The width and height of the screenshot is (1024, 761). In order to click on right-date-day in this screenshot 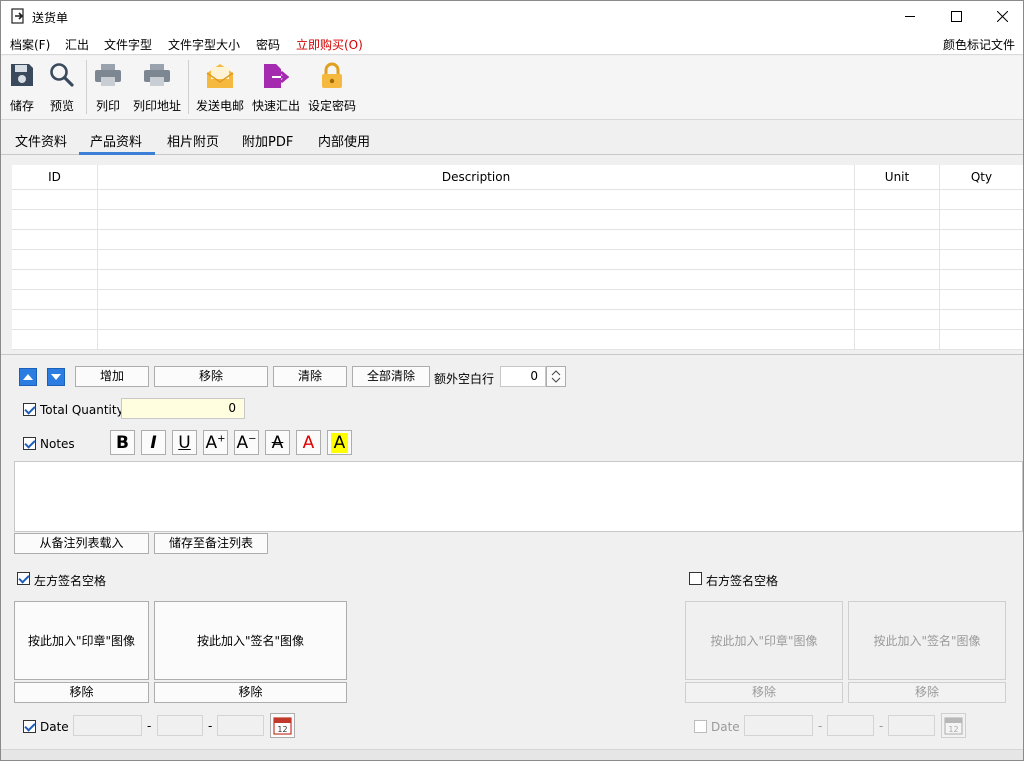, I will do `click(911, 725)`.